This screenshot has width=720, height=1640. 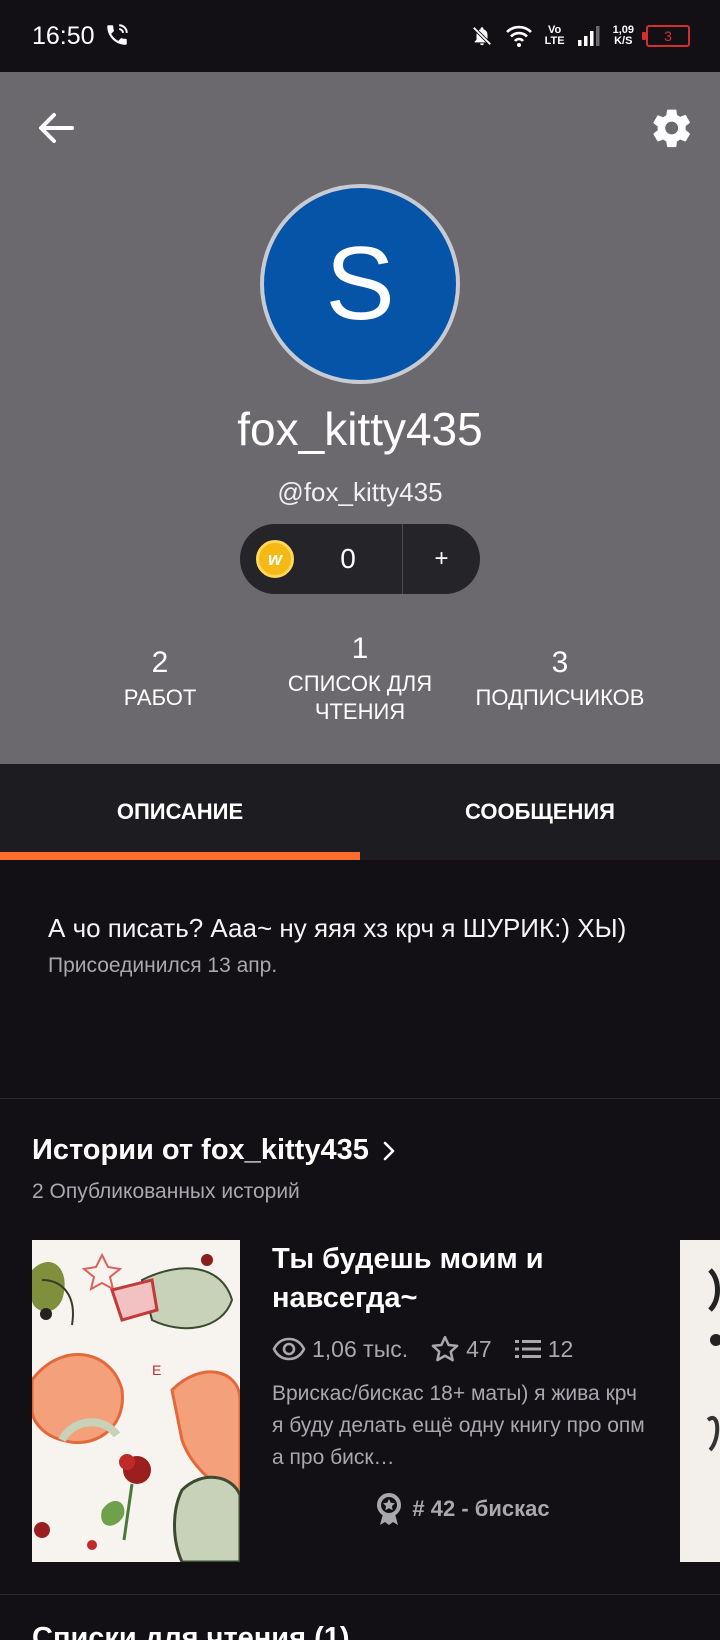 I want to click on phone-call-icon, so click(x=117, y=34).